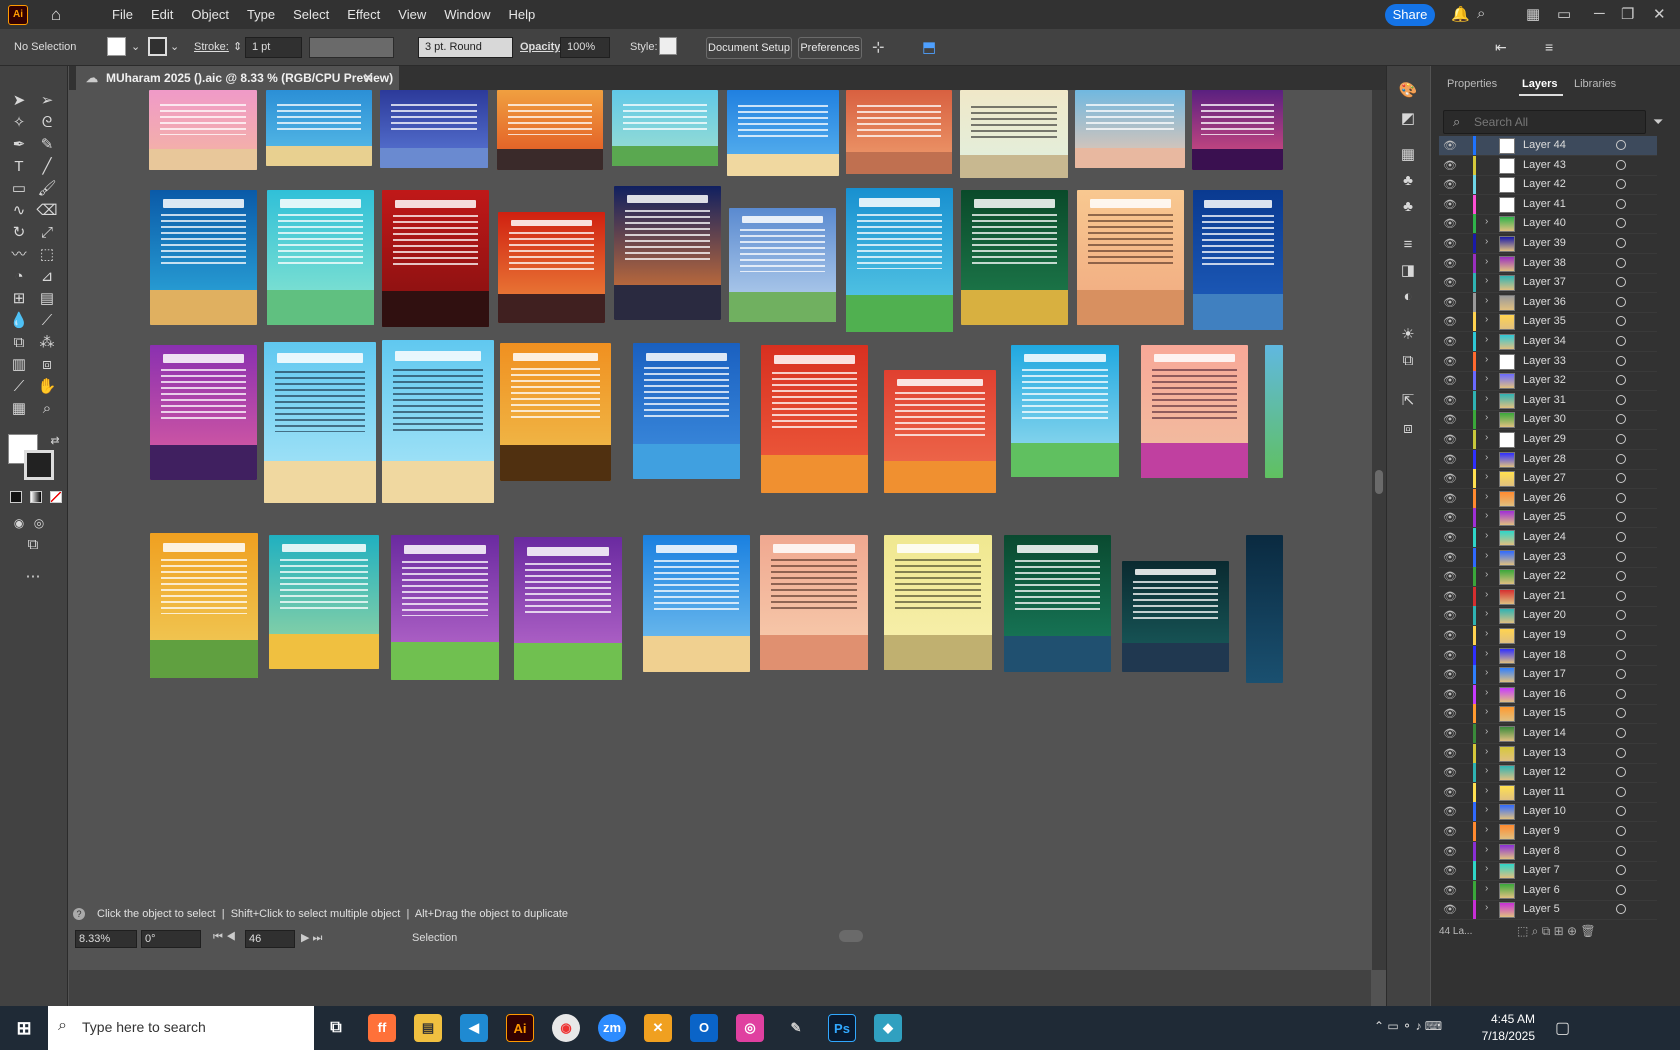  What do you see at coordinates (1408, 119) in the screenshot?
I see `gradient-panel-icon: ◩` at bounding box center [1408, 119].